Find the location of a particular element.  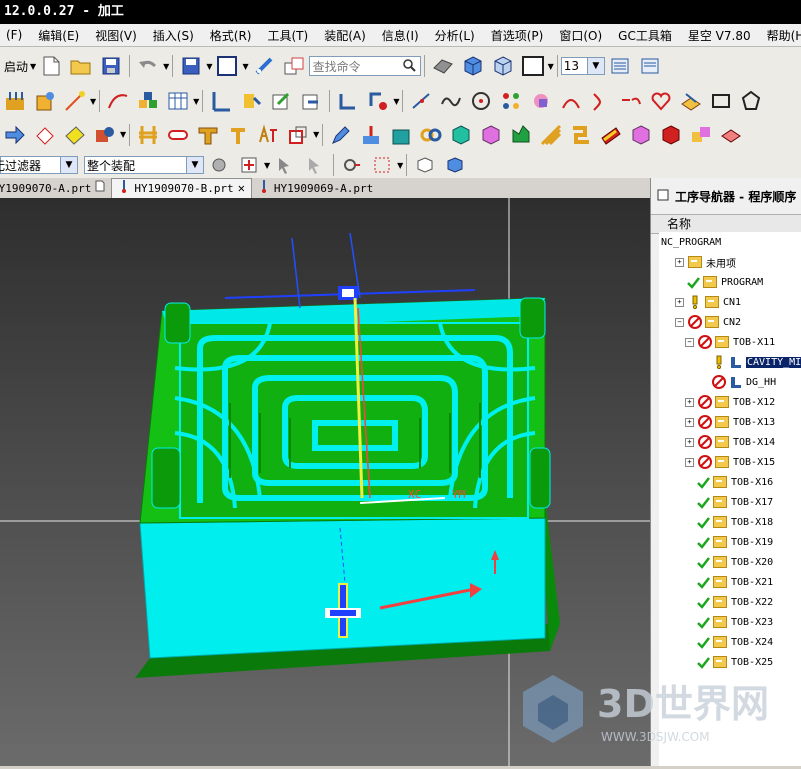

start-button: 启动 ▼ is located at coordinates (20, 66).